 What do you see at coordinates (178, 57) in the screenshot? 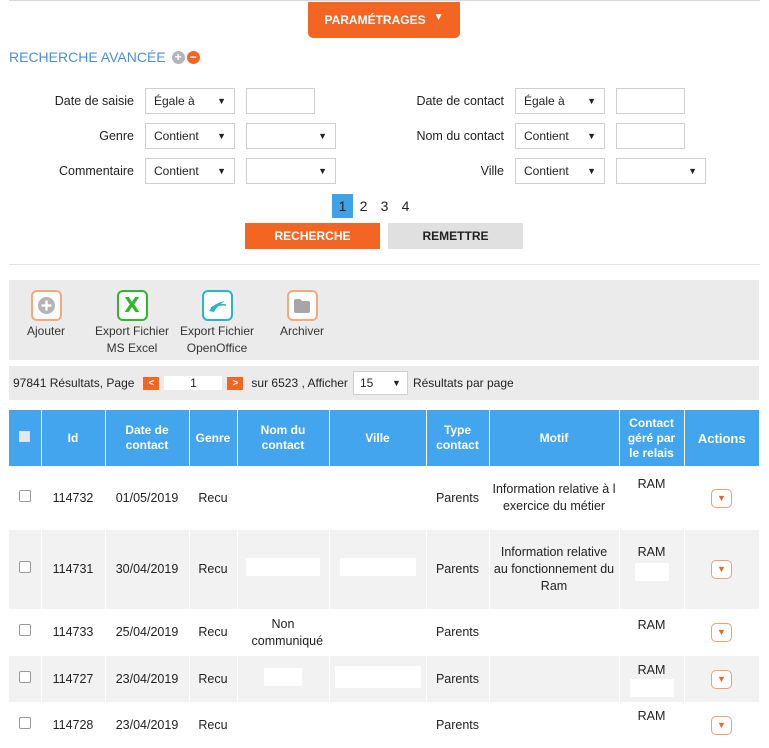
I see `expand-icon: +` at bounding box center [178, 57].